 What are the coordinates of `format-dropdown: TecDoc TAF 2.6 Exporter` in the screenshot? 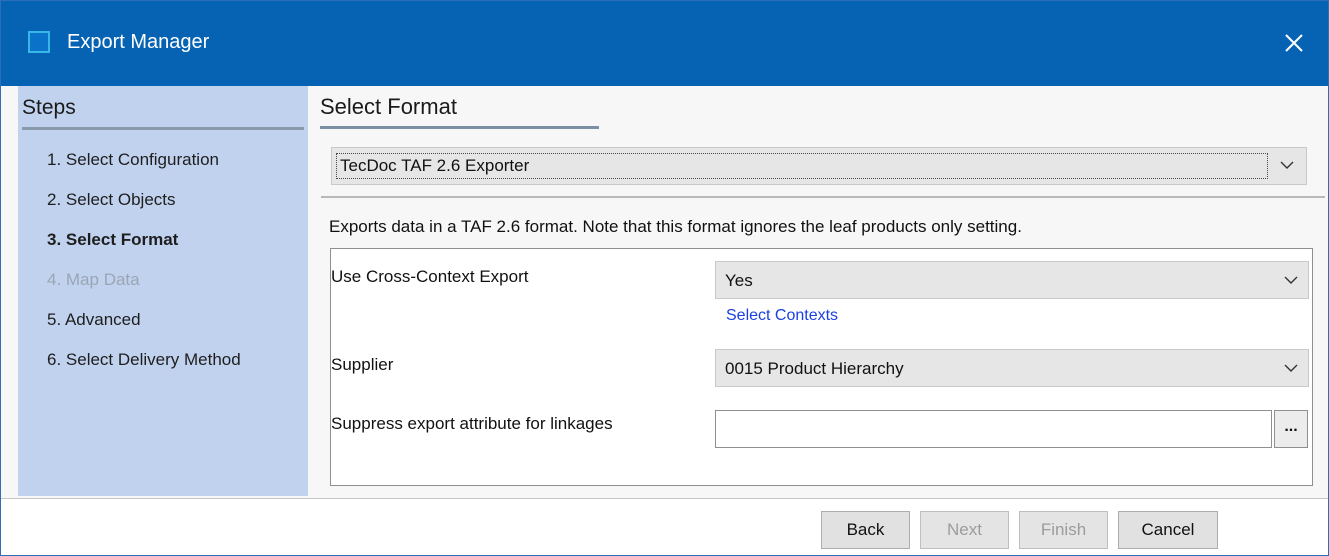 It's located at (819, 166).